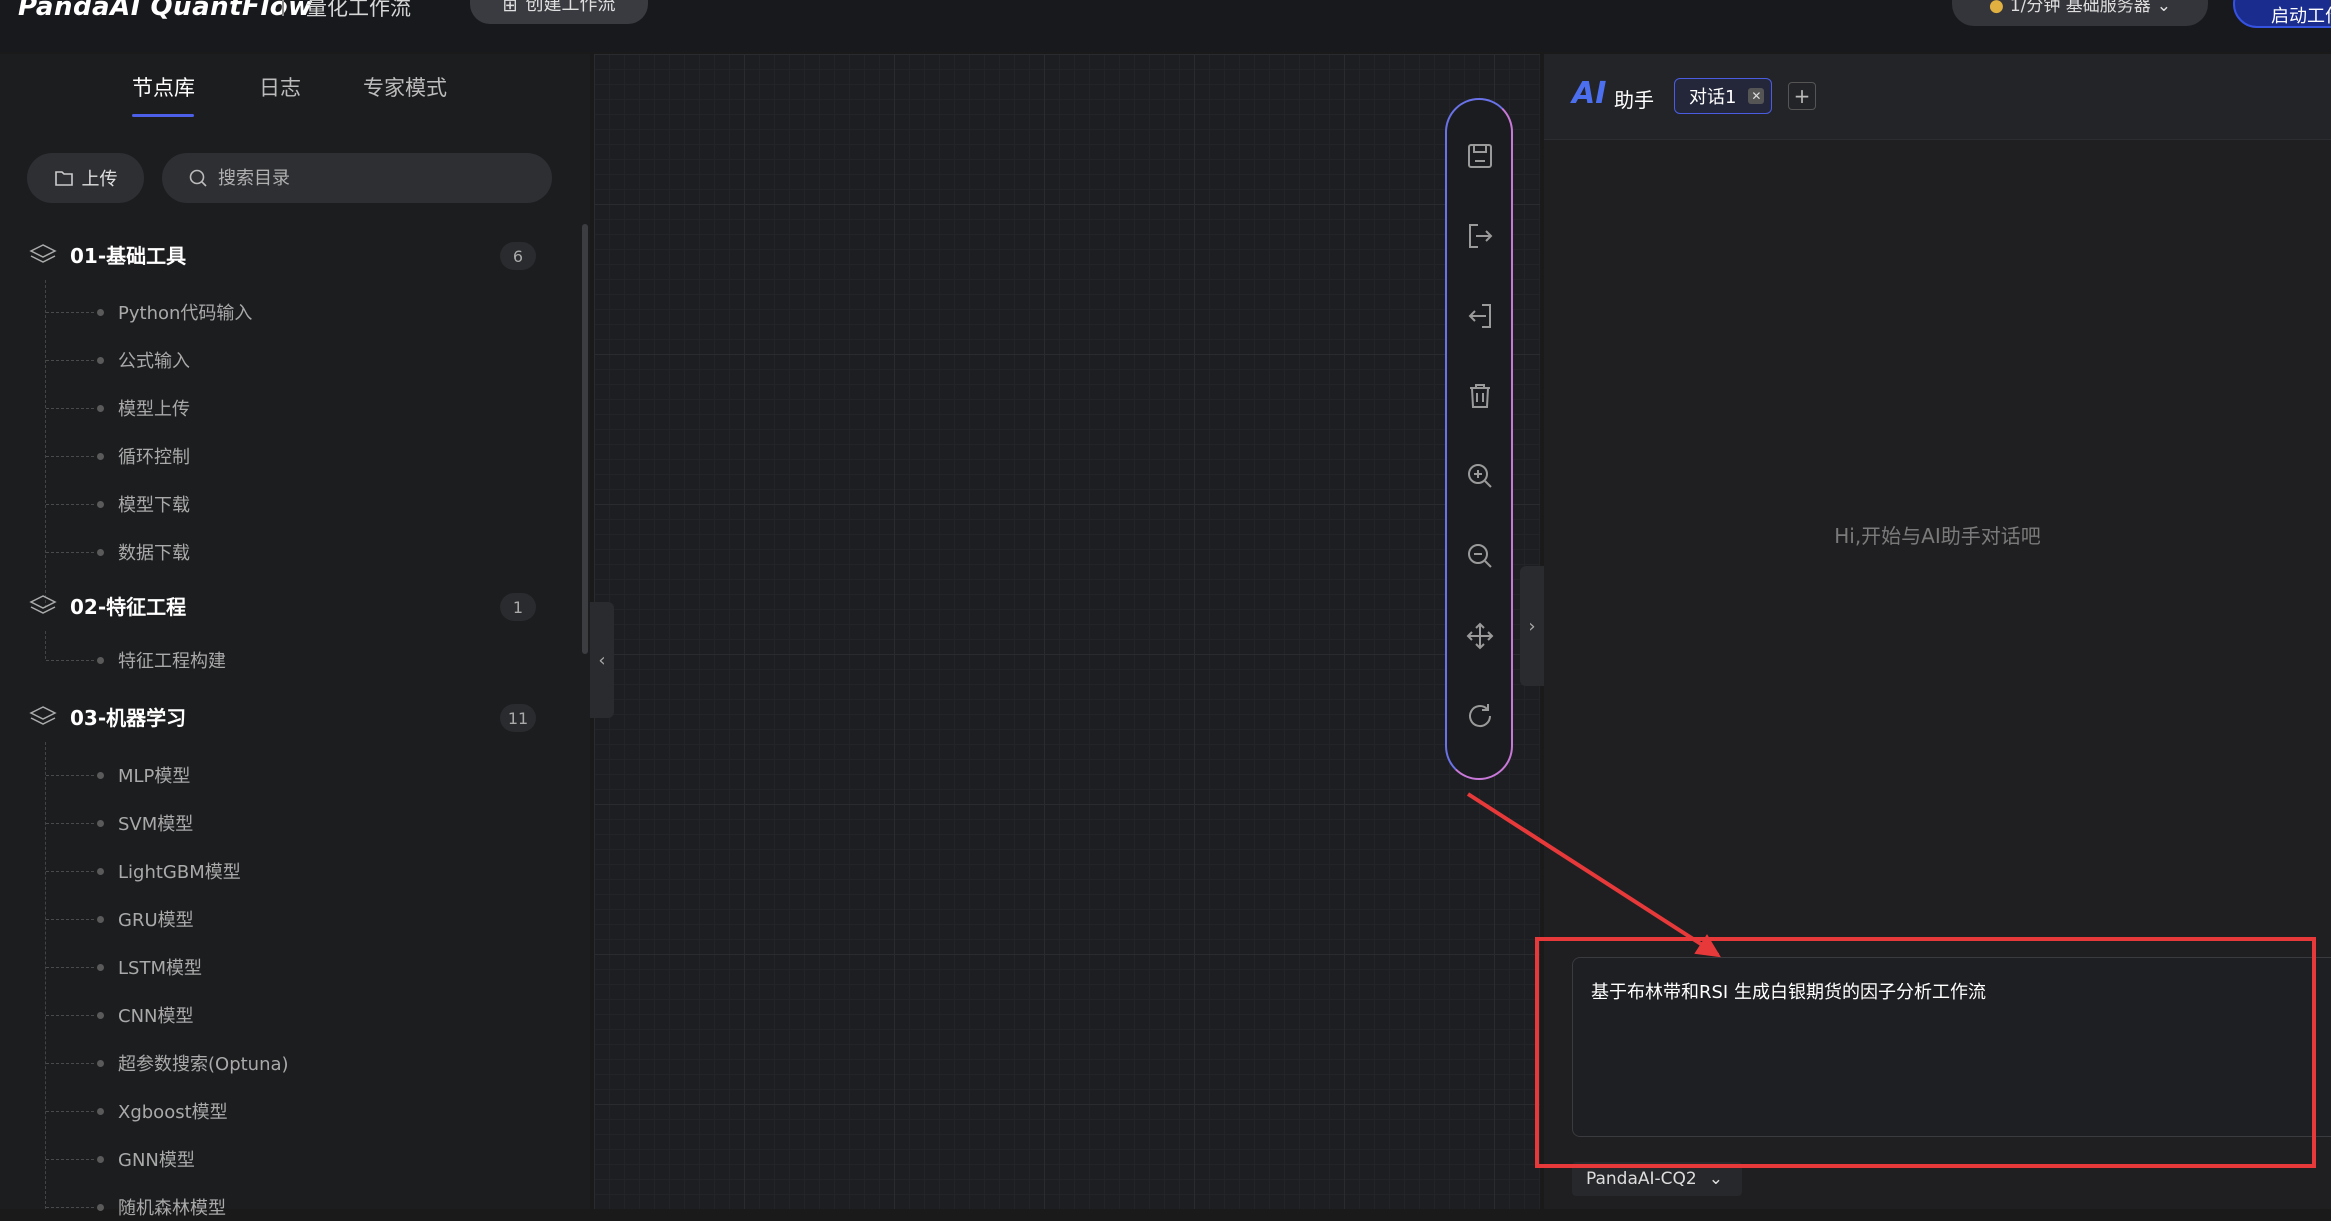 This screenshot has height=1221, width=2331. I want to click on node-item-label: 超参数搜索(Optuna), so click(203, 1064).